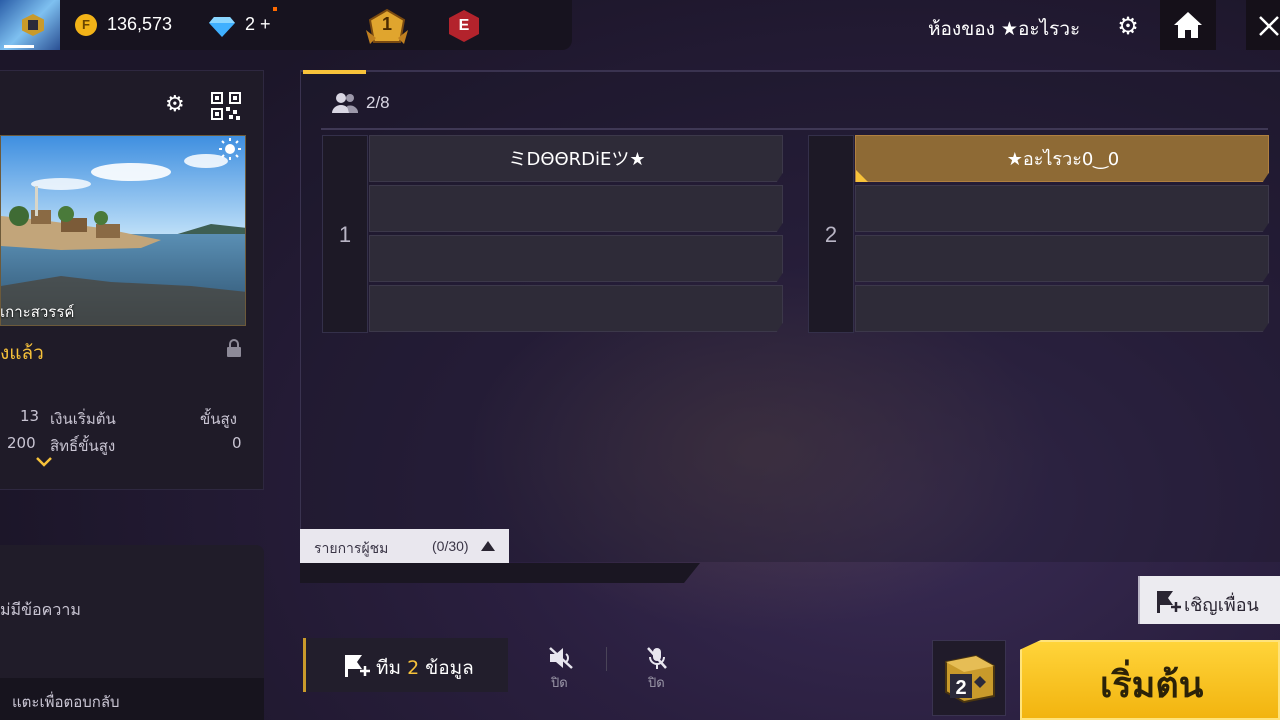 The width and height of the screenshot is (1280, 720). Describe the element at coordinates (83, 446) in the screenshot. I see `stat-label-2: สิทธิ์ขั้นสูง` at that location.